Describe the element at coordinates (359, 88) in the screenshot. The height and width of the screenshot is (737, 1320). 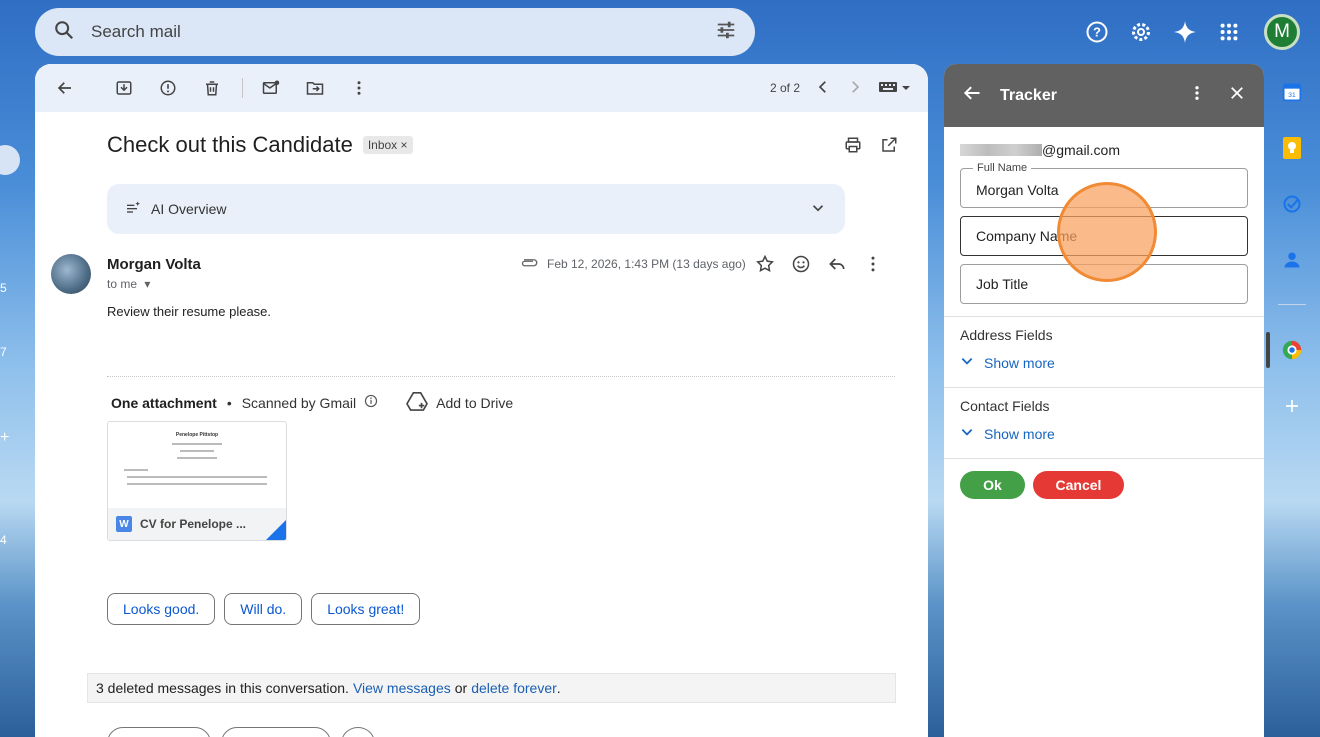
I see `more-icon` at that location.